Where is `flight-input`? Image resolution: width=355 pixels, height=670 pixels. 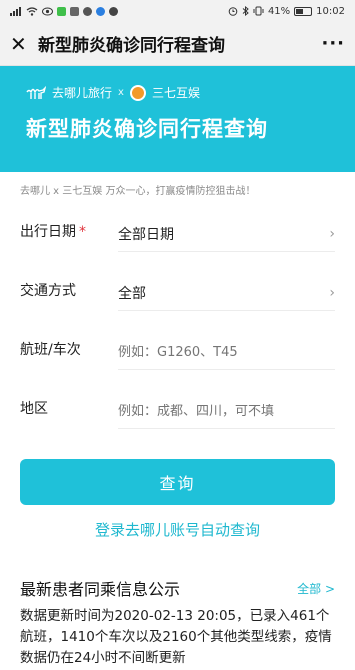 flight-input is located at coordinates (226, 352).